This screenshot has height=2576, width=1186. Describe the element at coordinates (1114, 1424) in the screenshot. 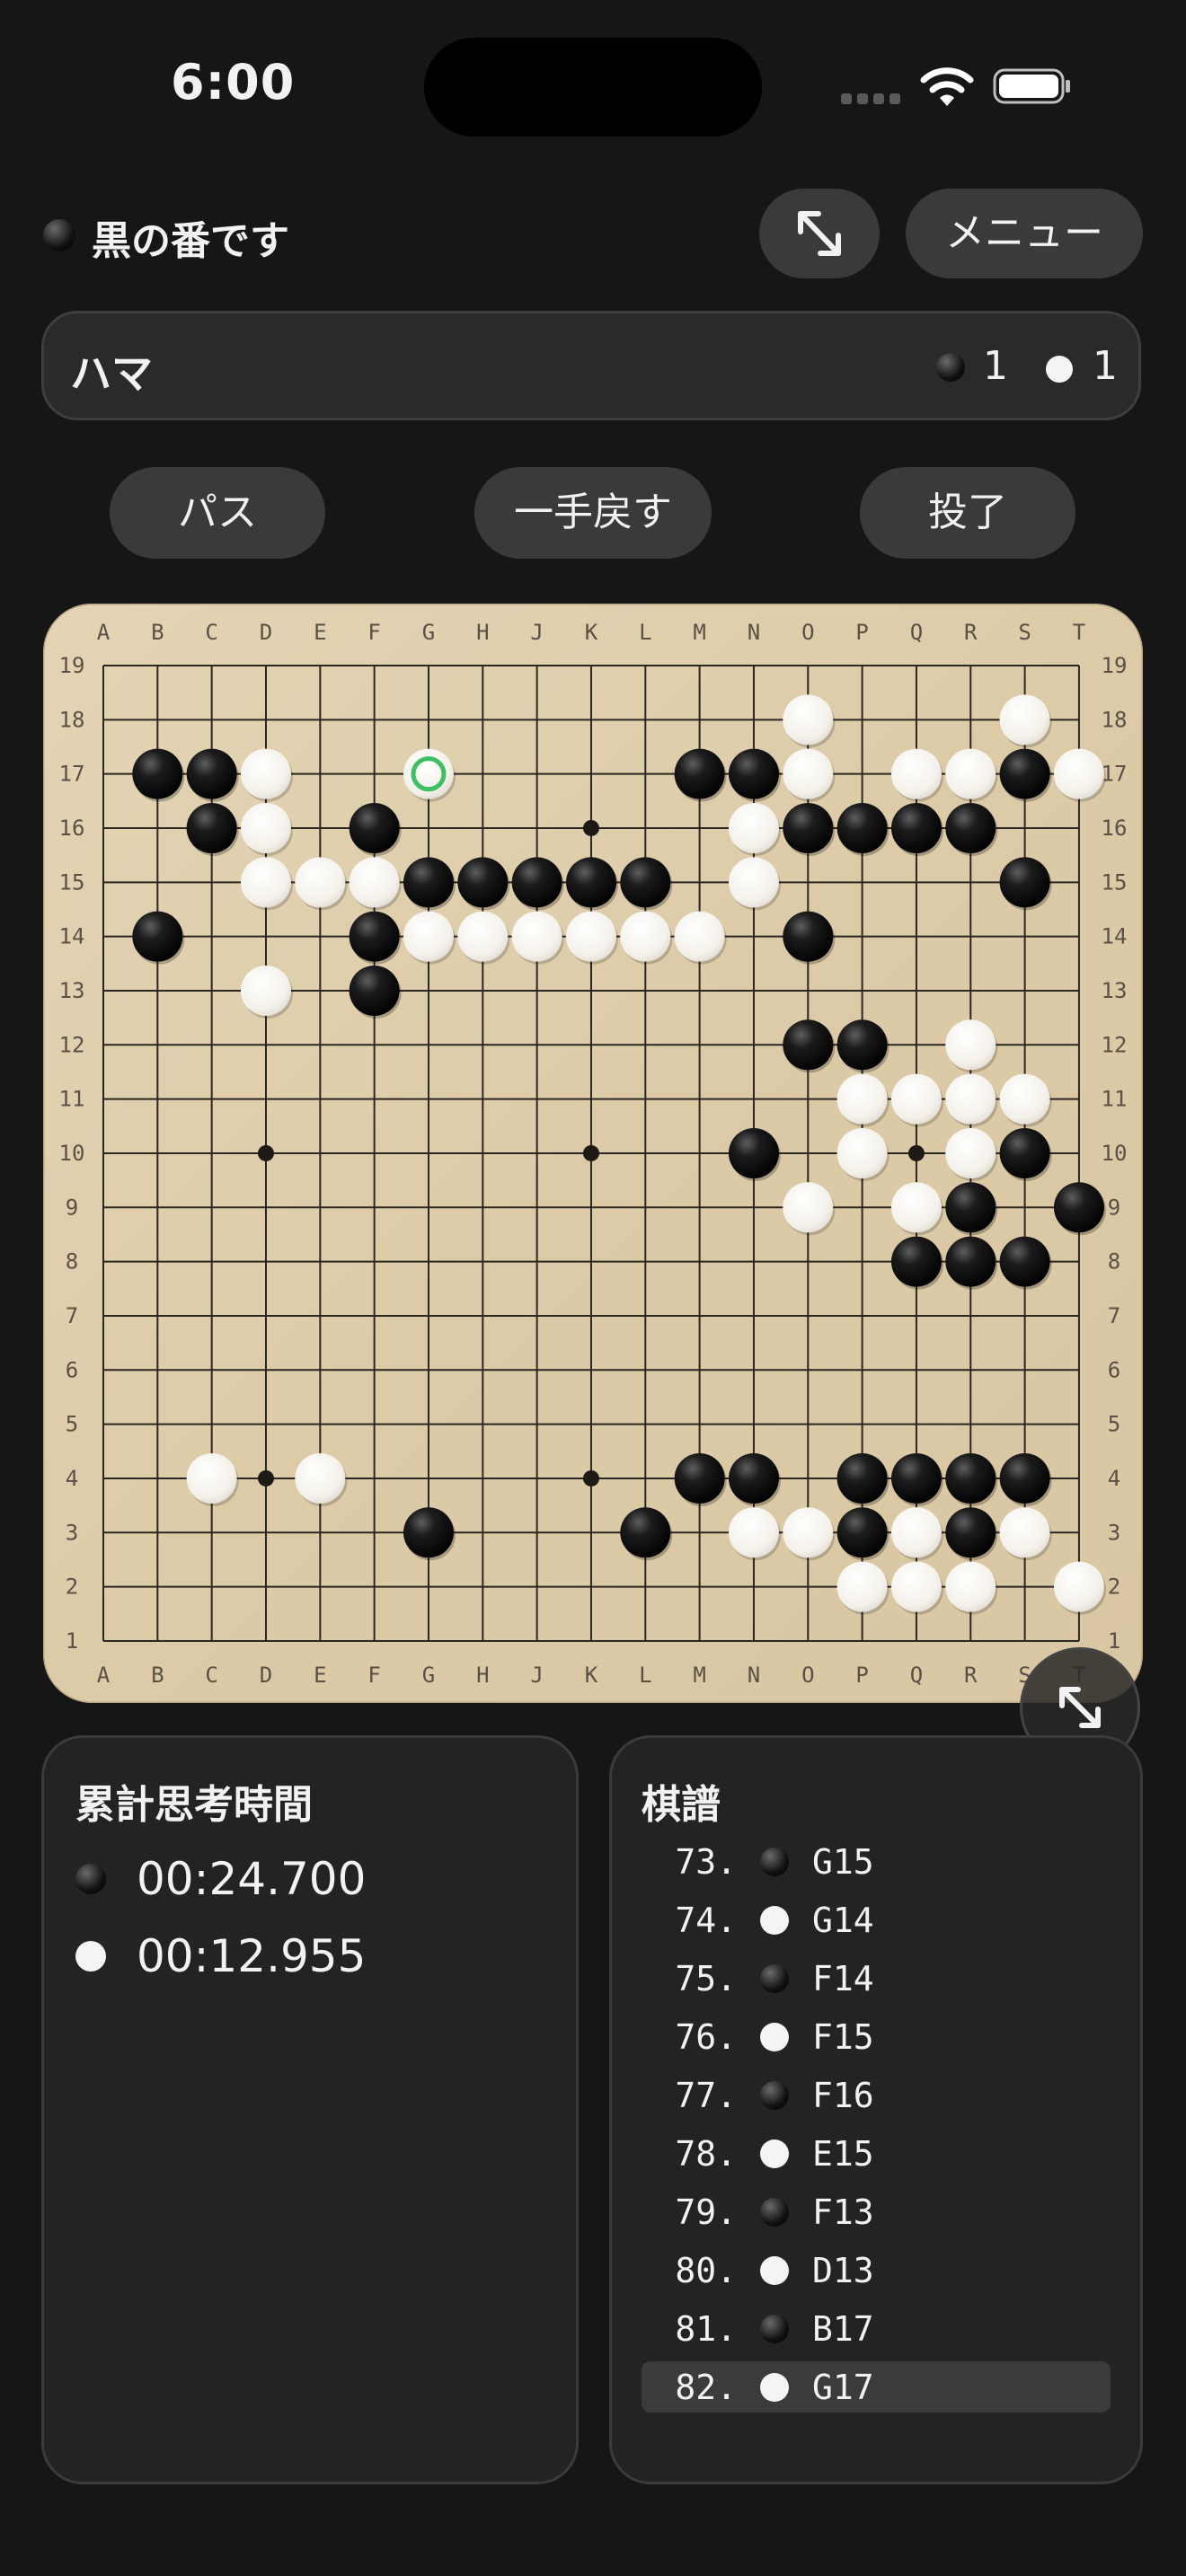

I see `row-label: 5` at that location.